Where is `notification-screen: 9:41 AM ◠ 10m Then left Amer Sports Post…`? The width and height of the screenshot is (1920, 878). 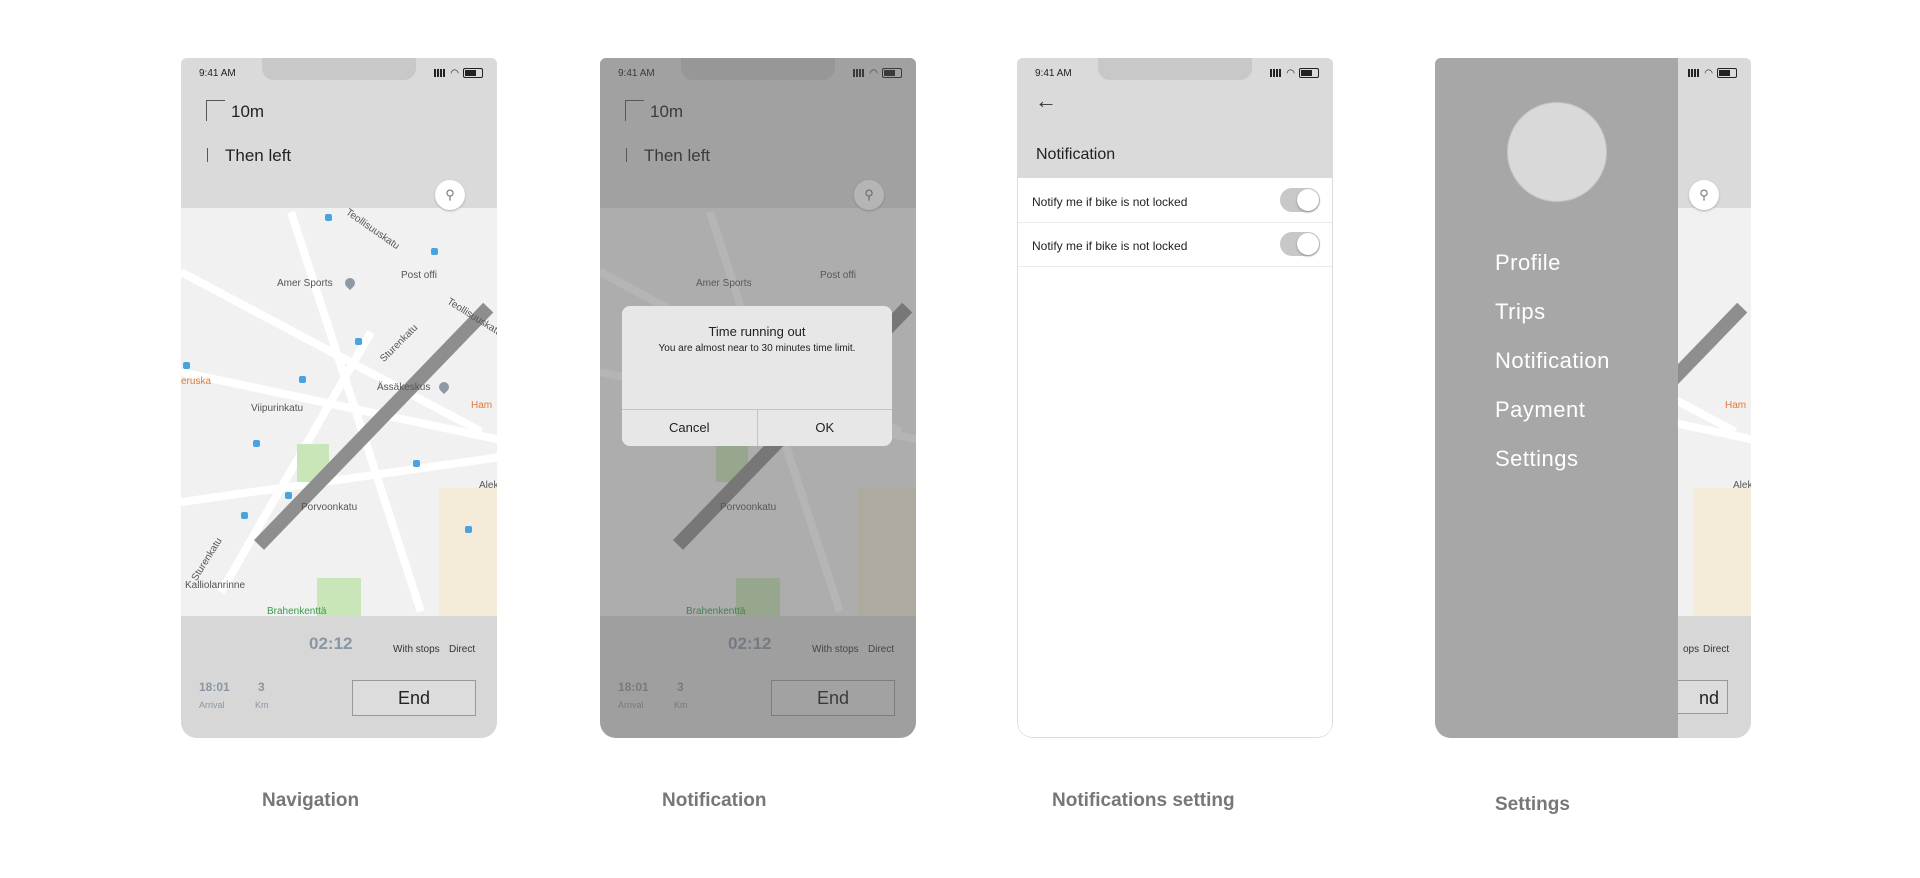
notification-screen: 9:41 AM ◠ 10m Then left Amer Sports Post… is located at coordinates (758, 398).